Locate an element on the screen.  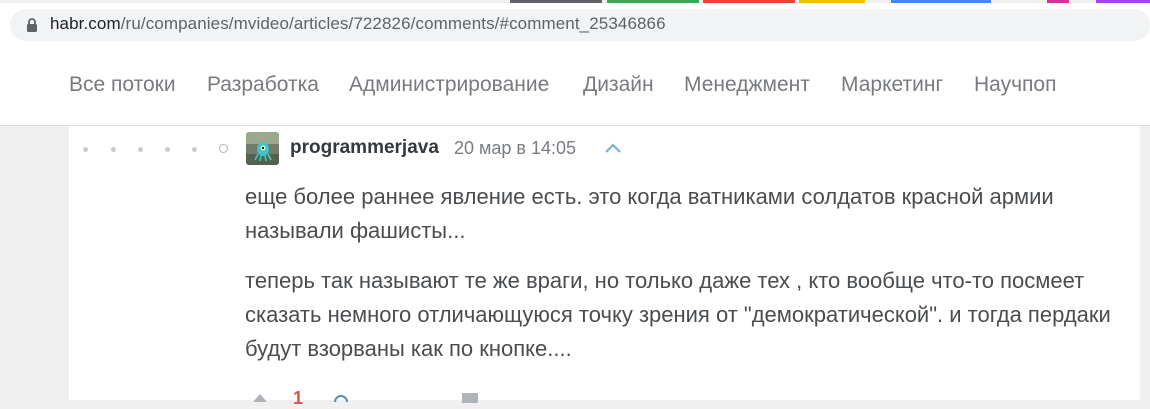
url-host: habr.com is located at coordinates (85, 23).